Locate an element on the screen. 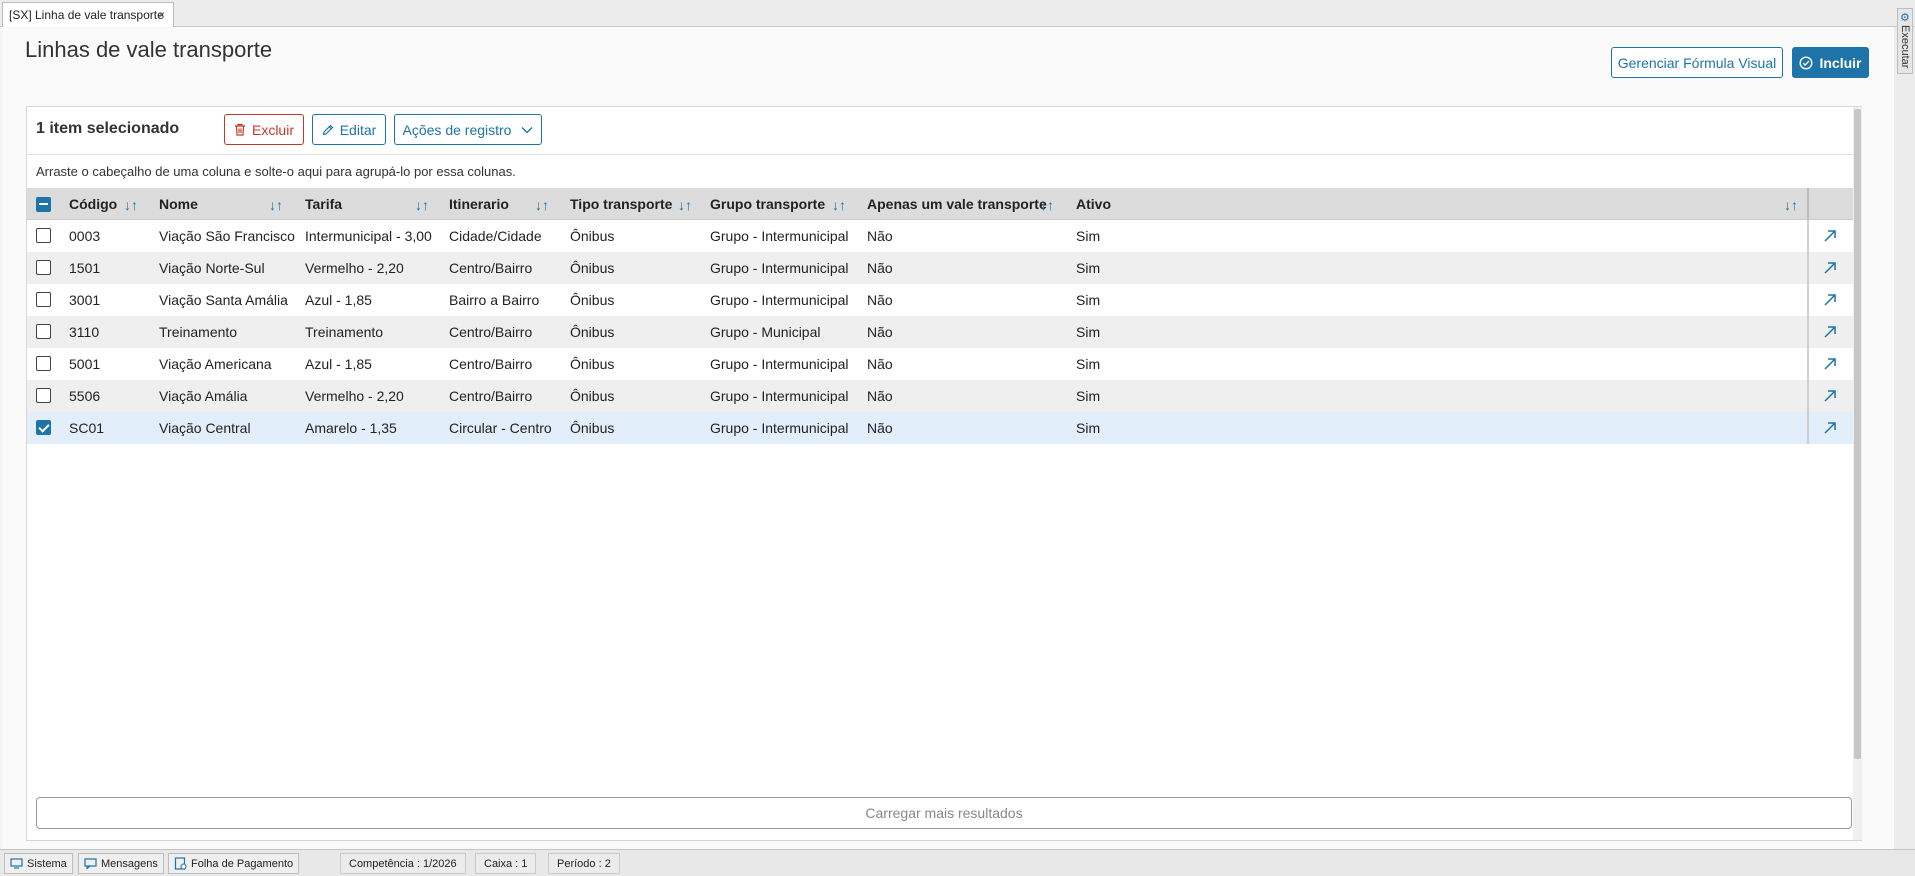 The image size is (1915, 876). column-header-codigo: Código is located at coordinates (93, 204).